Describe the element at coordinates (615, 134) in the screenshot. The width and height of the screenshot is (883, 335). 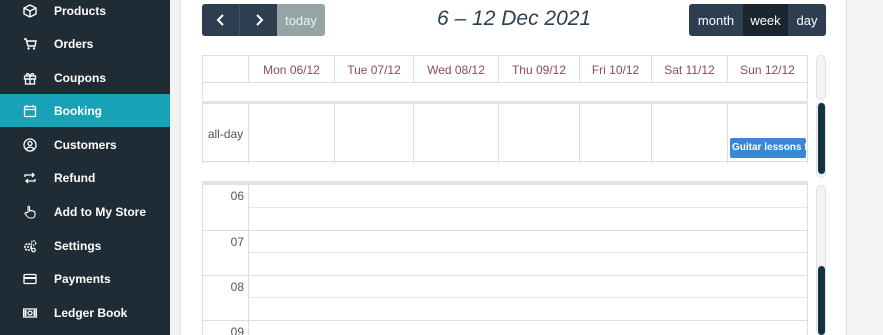
I see `allday-cell-fri` at that location.